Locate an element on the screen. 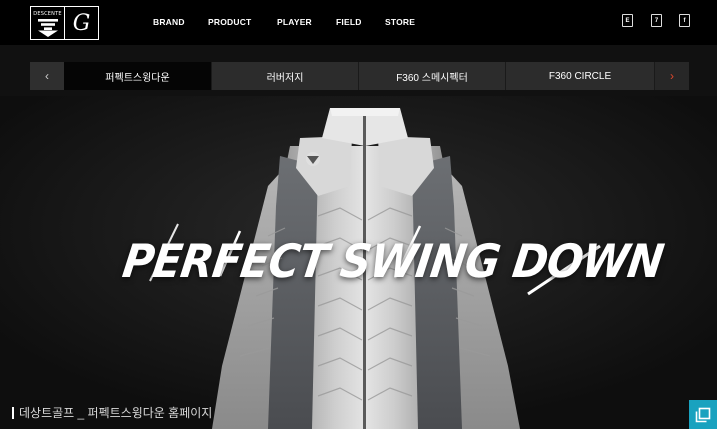 This screenshot has height=429, width=717. chest-logo-icon is located at coordinates (313, 159).